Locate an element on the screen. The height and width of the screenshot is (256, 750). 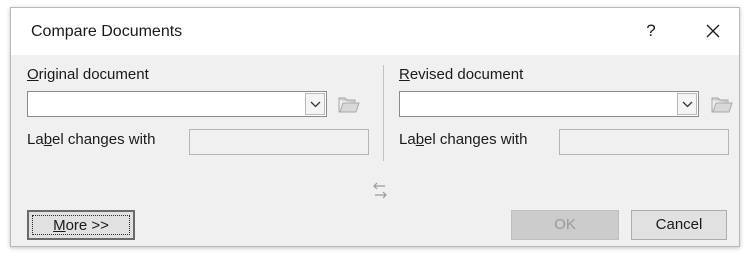
close-button is located at coordinates (713, 31).